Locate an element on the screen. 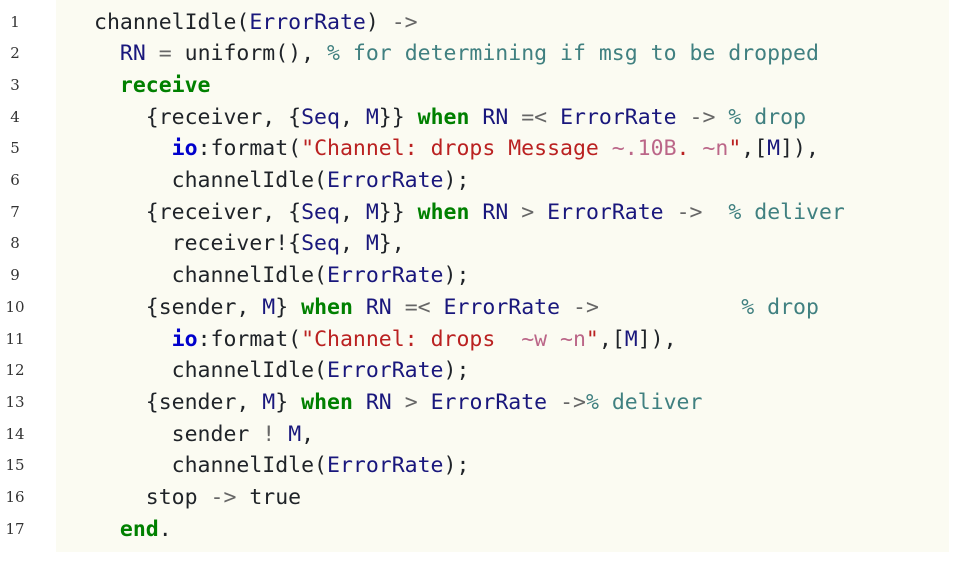 The image size is (958, 569). line-number: 1 is located at coordinates (15, 21).